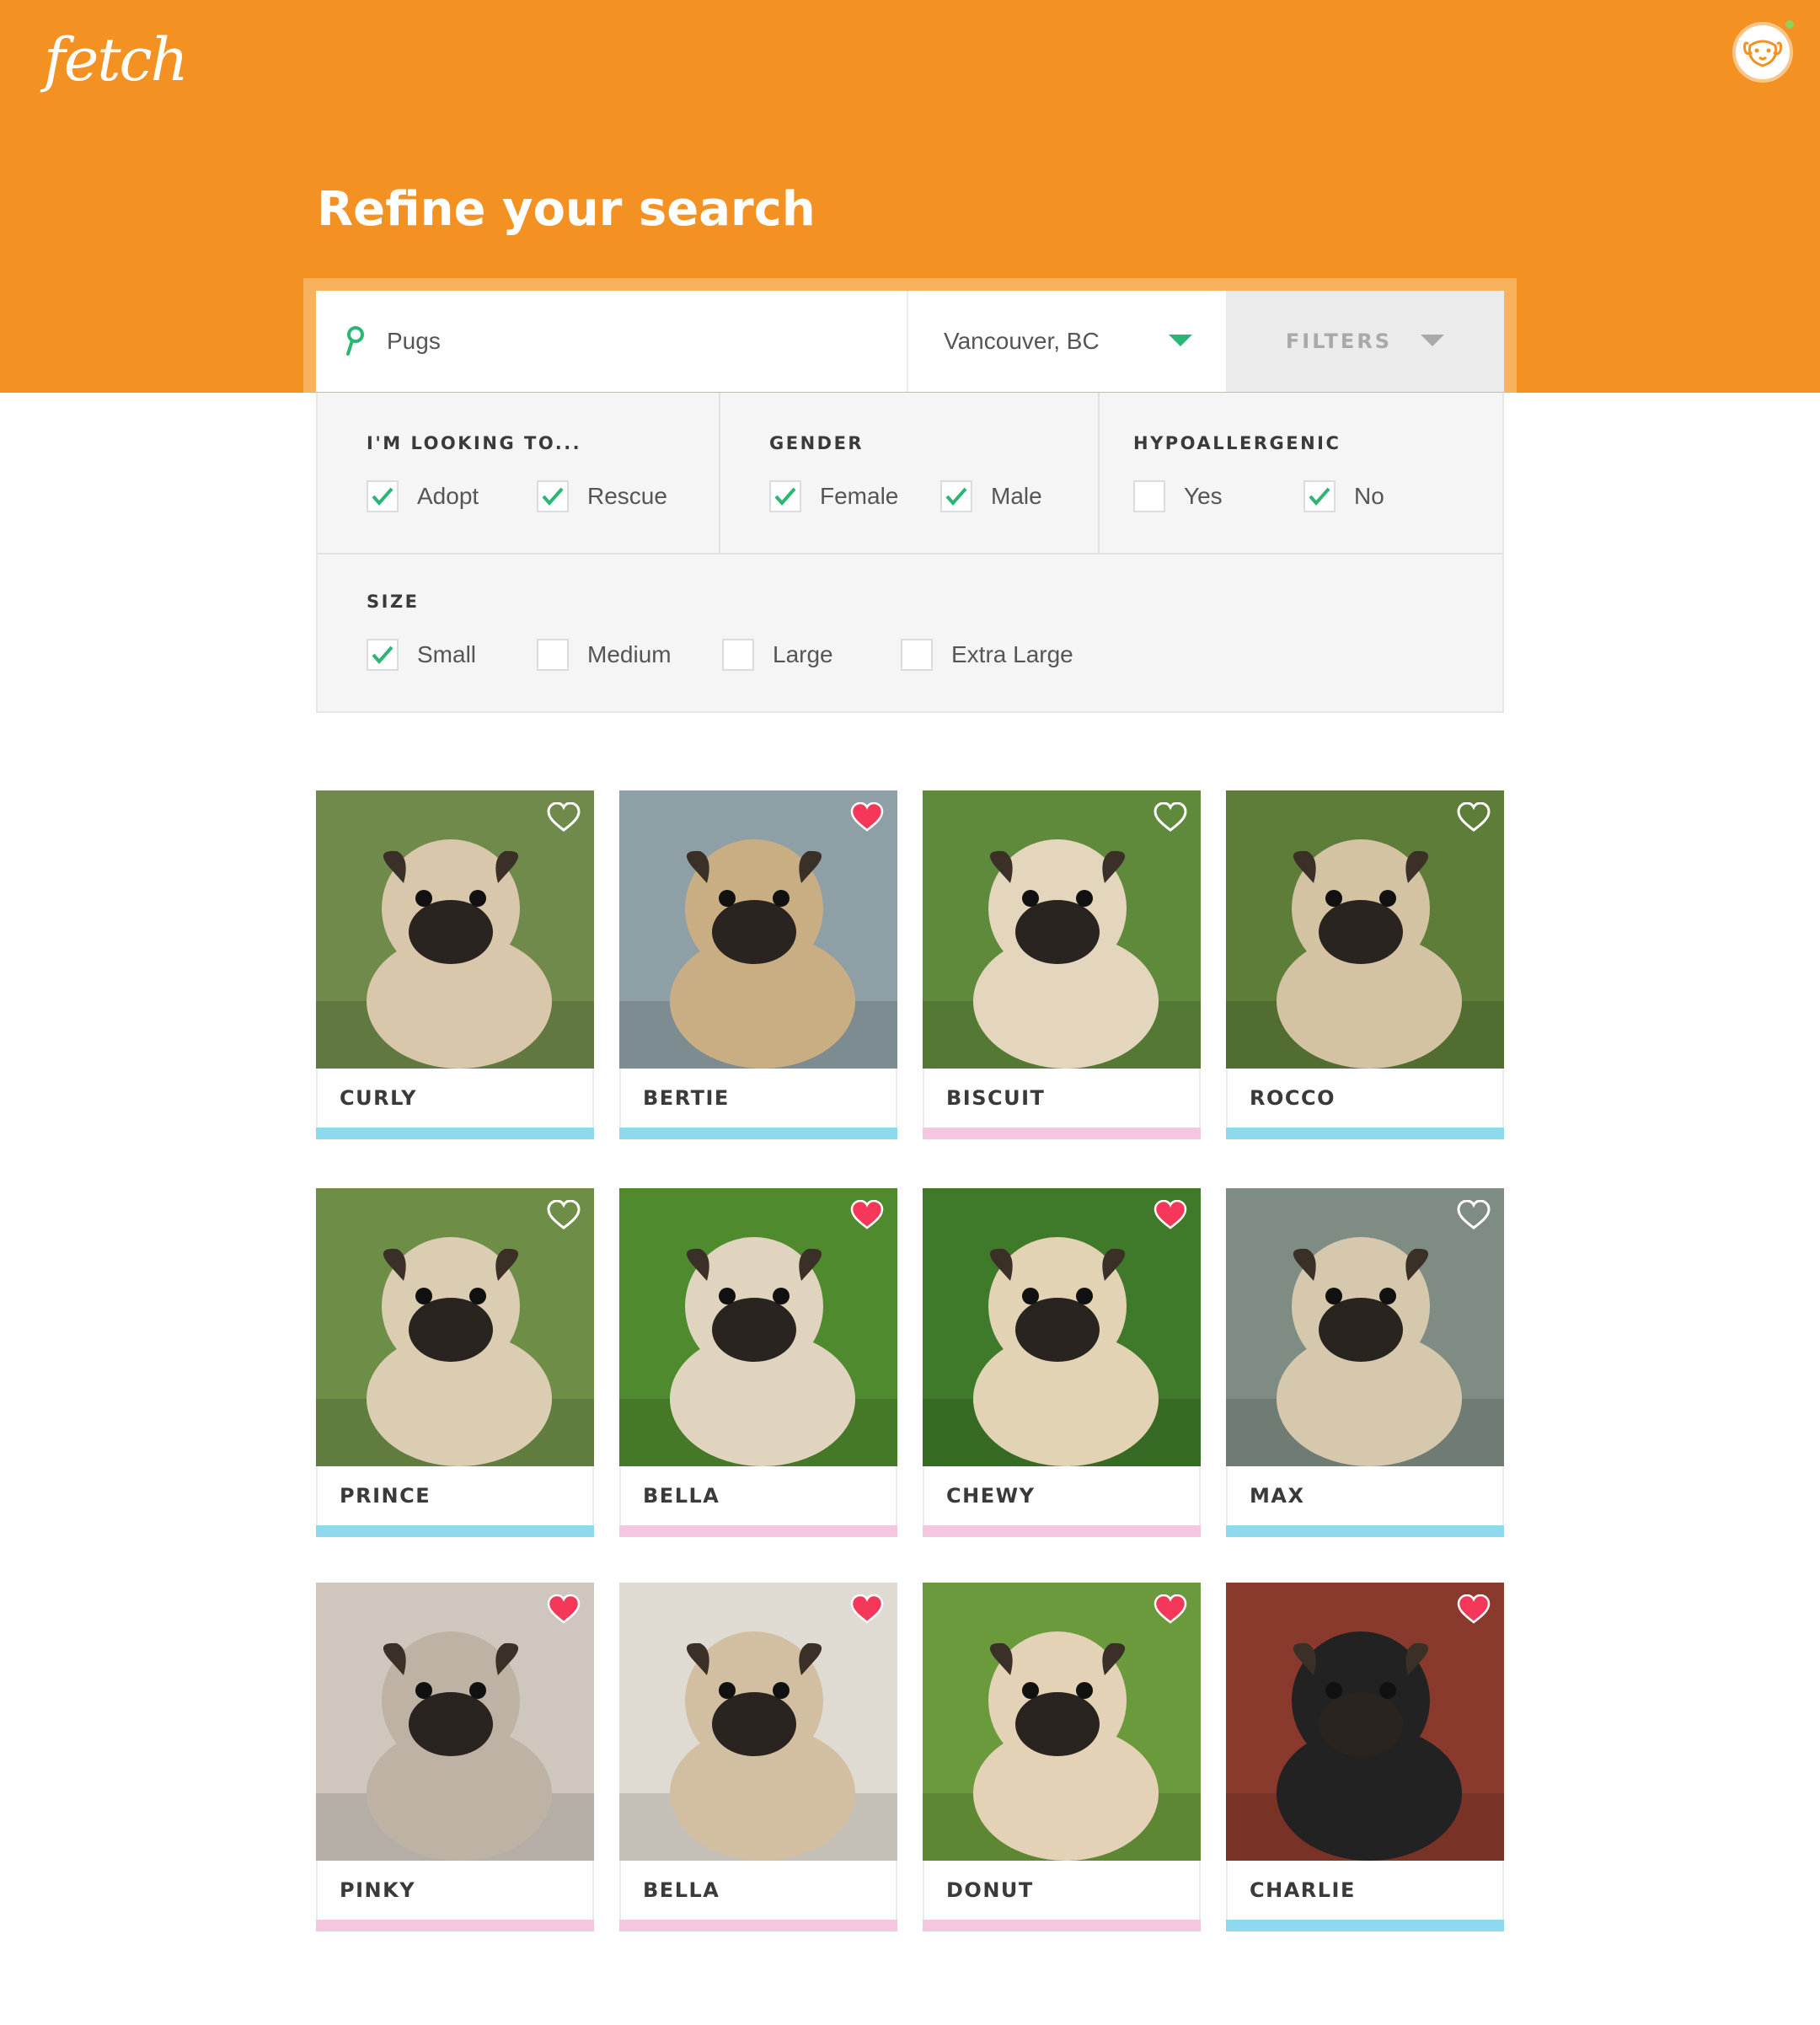 The height and width of the screenshot is (2025, 1820). What do you see at coordinates (1293, 1098) in the screenshot?
I see `pet-name: ROCCO` at bounding box center [1293, 1098].